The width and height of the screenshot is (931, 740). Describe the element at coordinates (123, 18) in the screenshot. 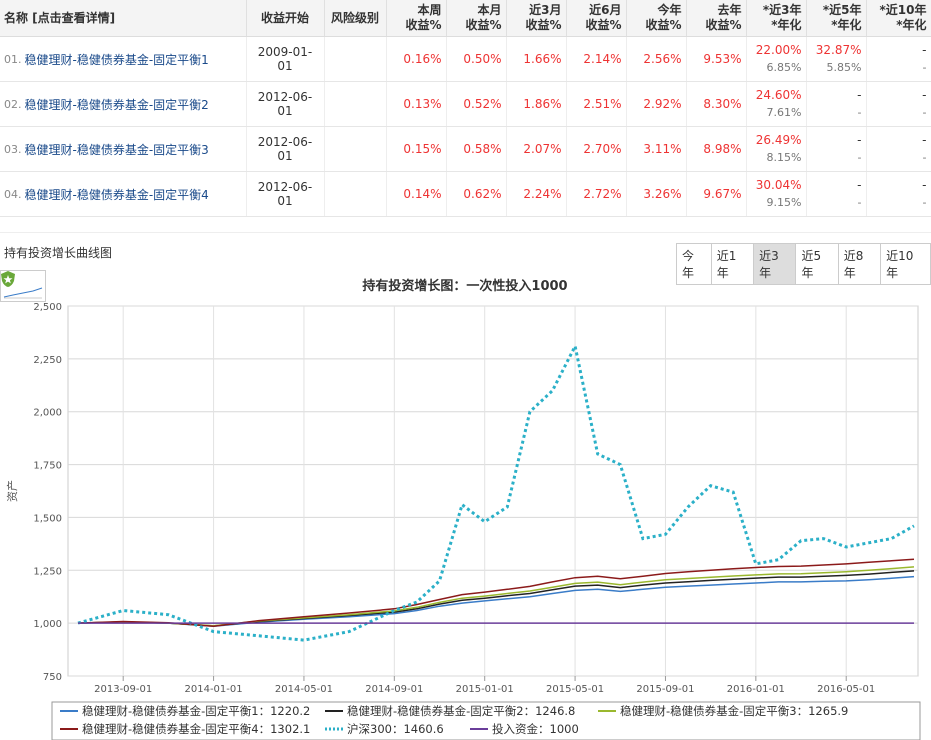

I see `header-name: 名称 [点击查看详情]` at that location.